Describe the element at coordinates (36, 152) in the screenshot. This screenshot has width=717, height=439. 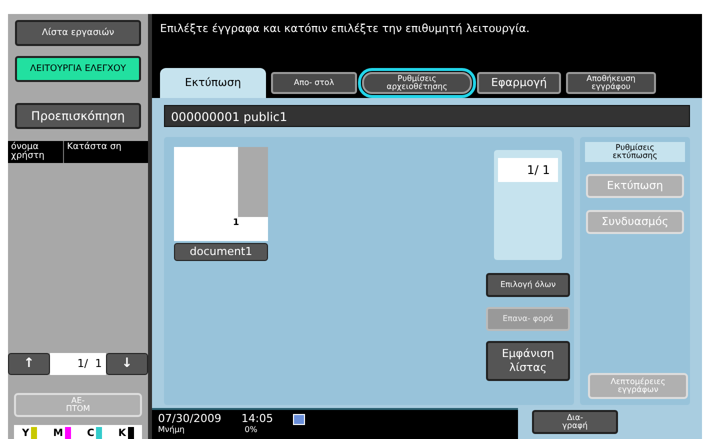
I see `column-header: όνομα χρήστη` at that location.